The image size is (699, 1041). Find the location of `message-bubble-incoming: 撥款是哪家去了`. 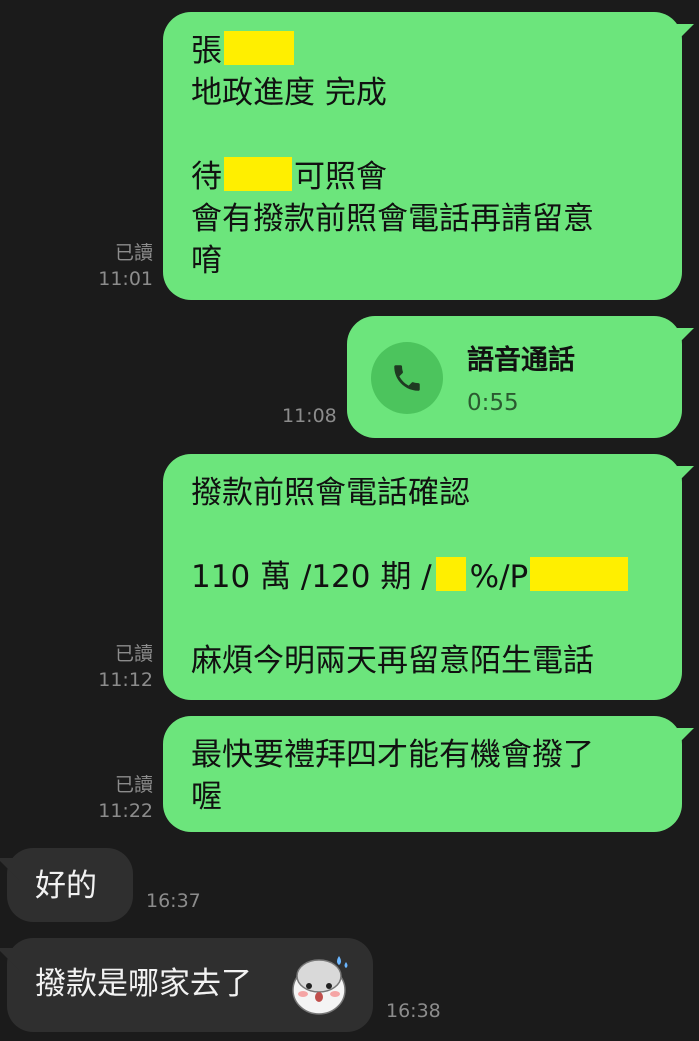

message-bubble-incoming: 撥款是哪家去了 is located at coordinates (190, 985).